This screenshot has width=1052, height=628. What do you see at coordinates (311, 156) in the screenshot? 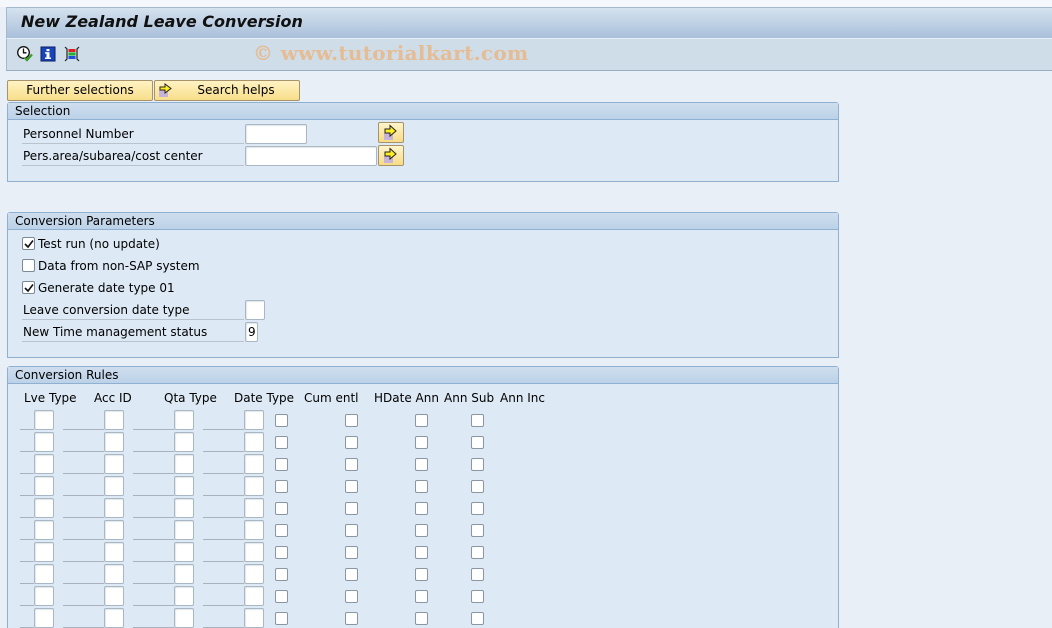
I see `pers-area-input` at bounding box center [311, 156].